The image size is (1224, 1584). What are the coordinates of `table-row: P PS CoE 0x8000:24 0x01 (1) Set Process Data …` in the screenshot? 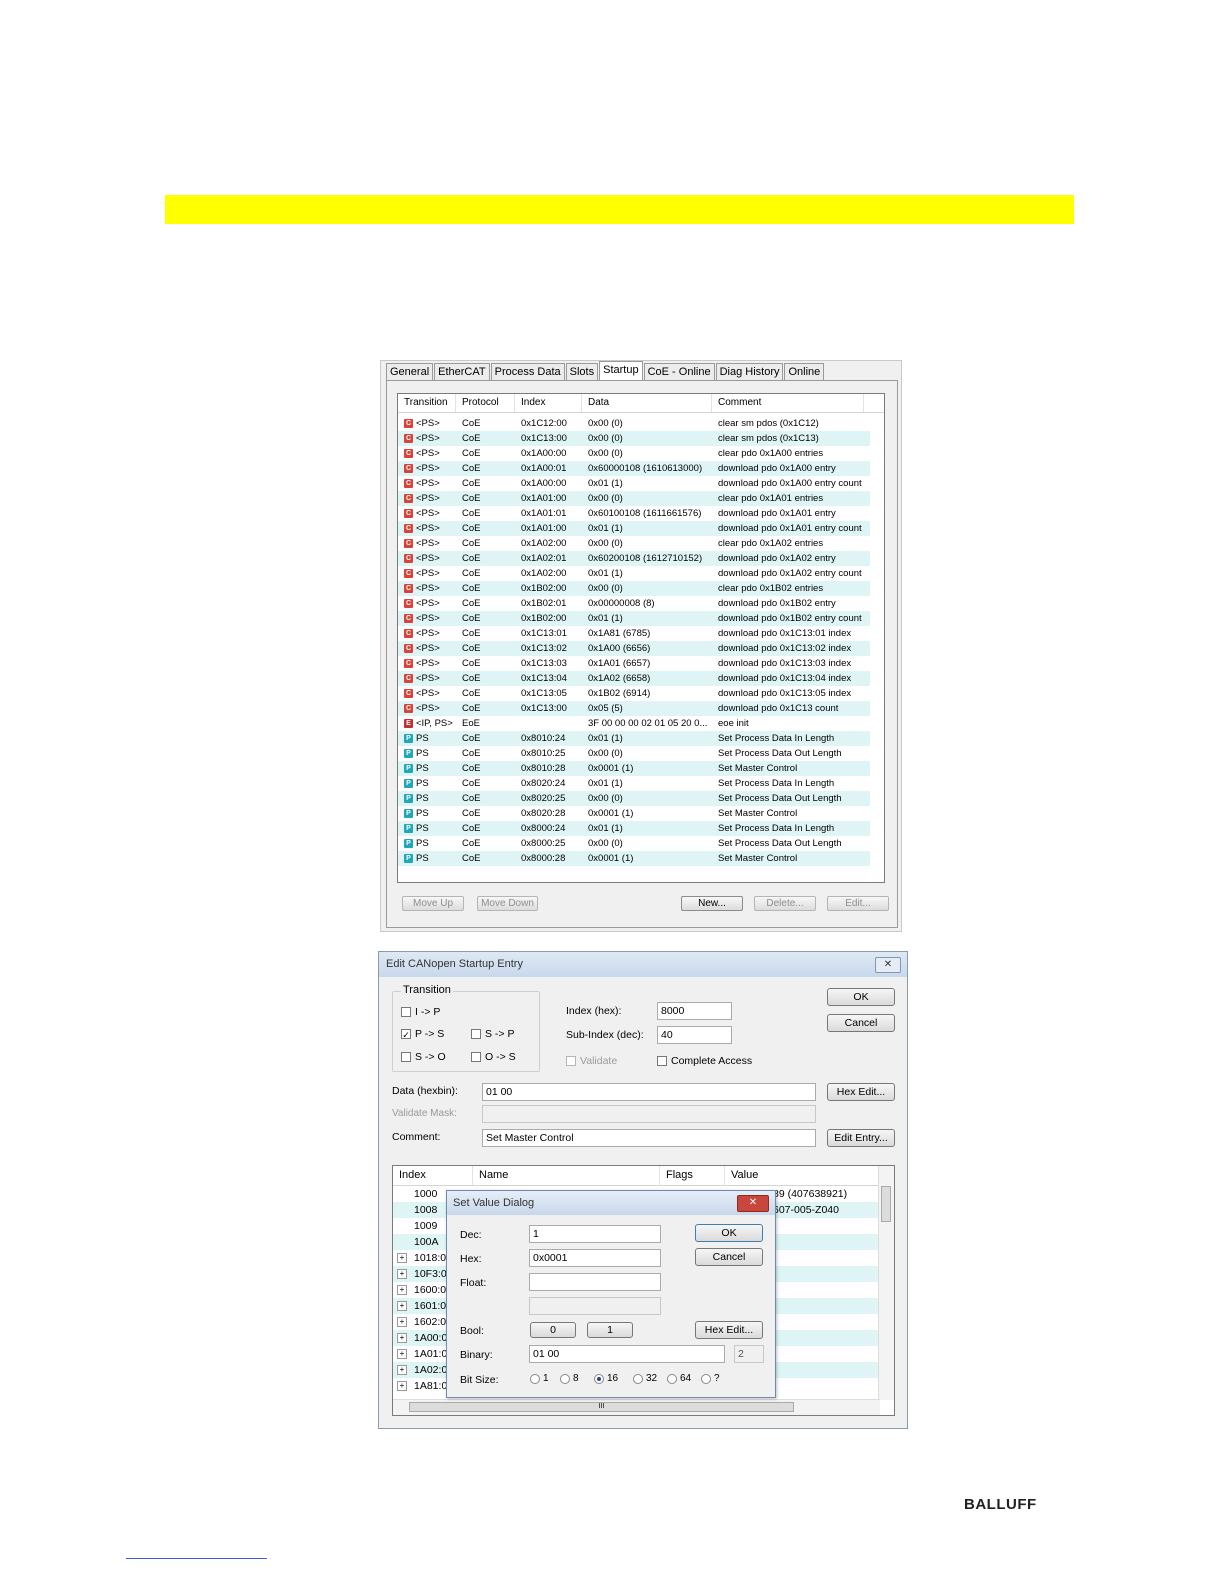 It's located at (634, 828).